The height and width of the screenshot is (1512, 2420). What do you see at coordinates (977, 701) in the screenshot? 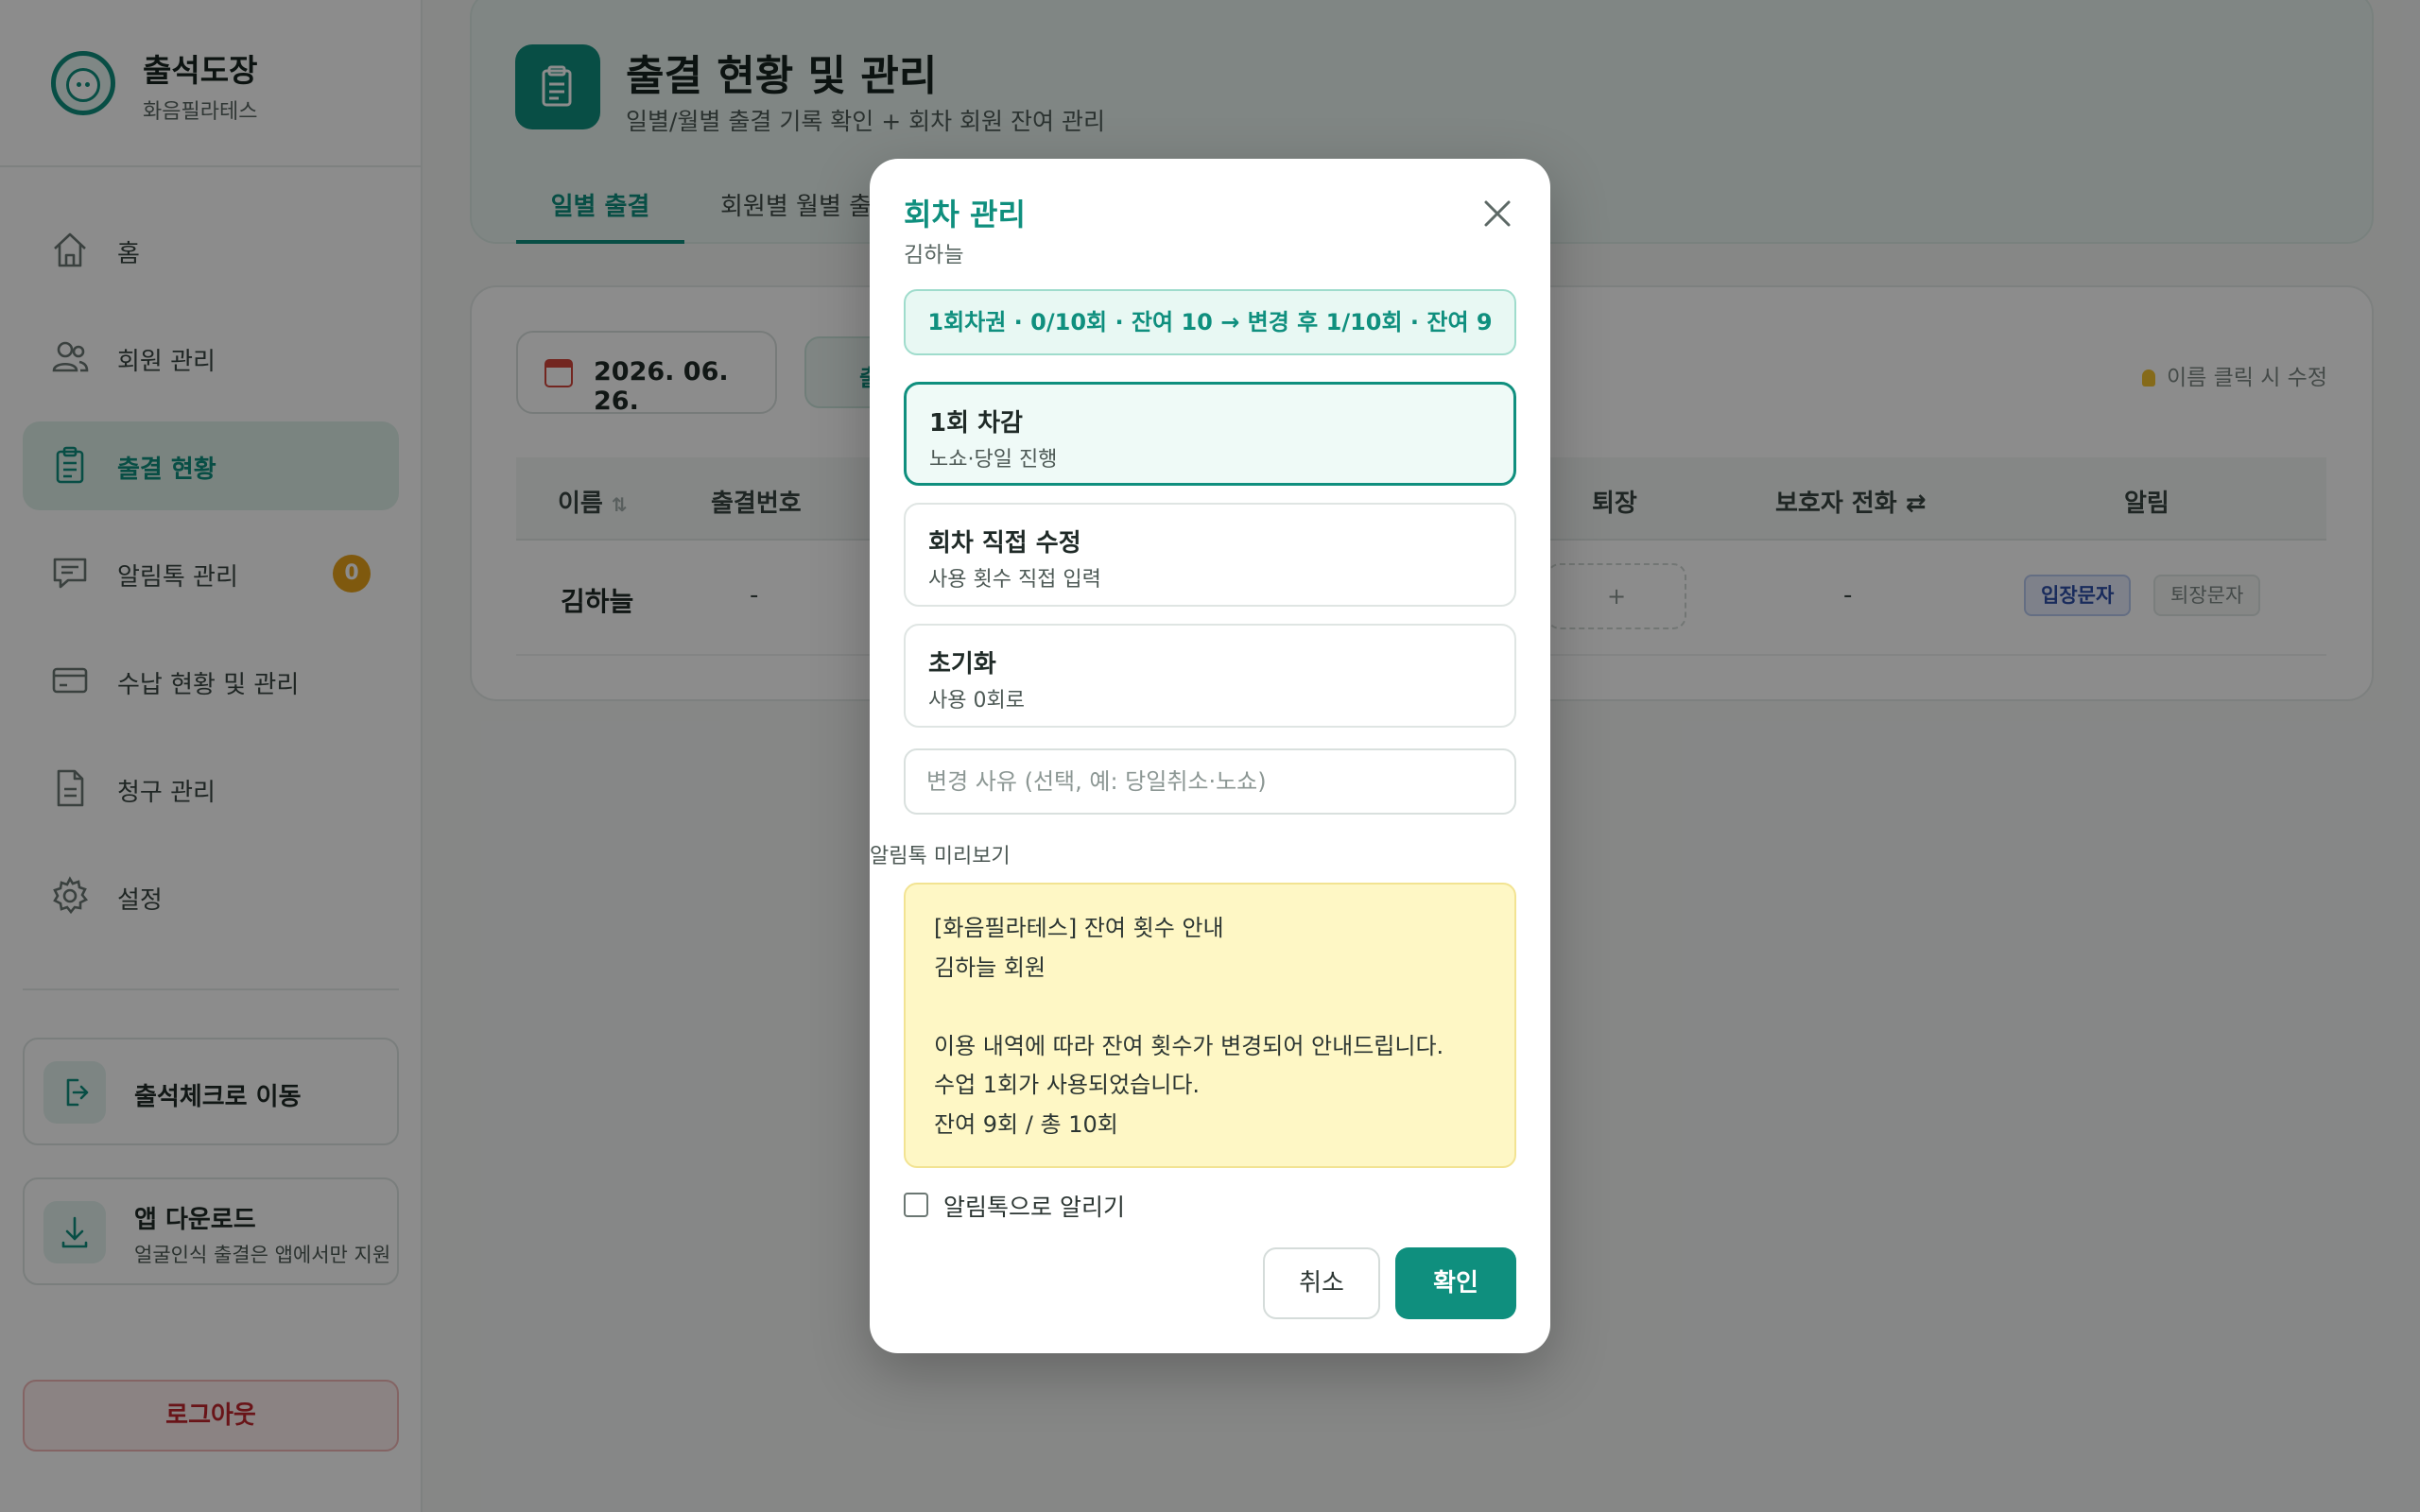
I see `option-description: 사용 0회로` at bounding box center [977, 701].